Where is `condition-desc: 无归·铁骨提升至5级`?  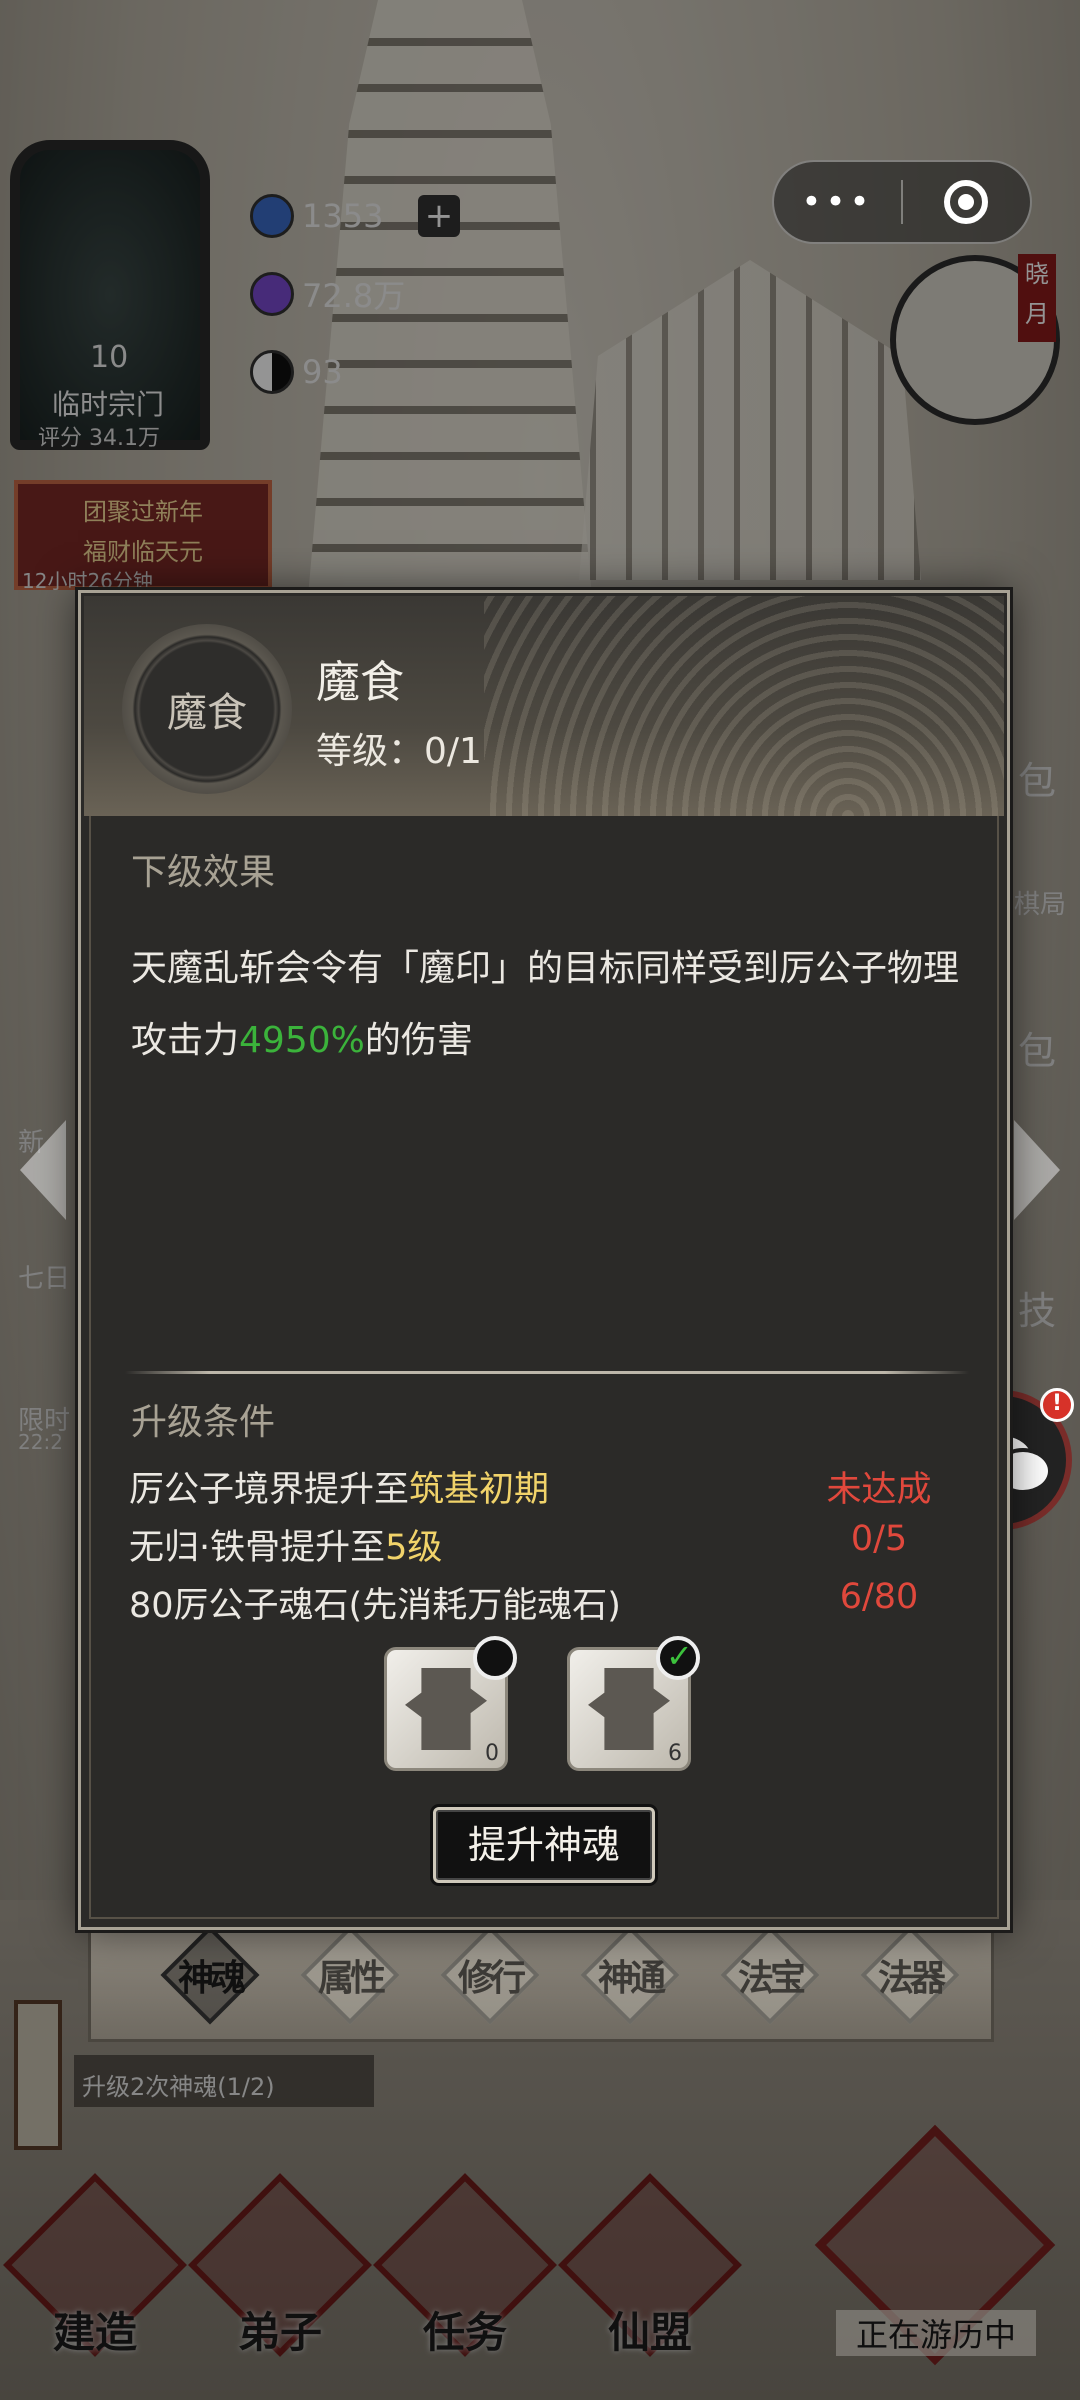 condition-desc: 无归·铁骨提升至5级 is located at coordinates (286, 1548).